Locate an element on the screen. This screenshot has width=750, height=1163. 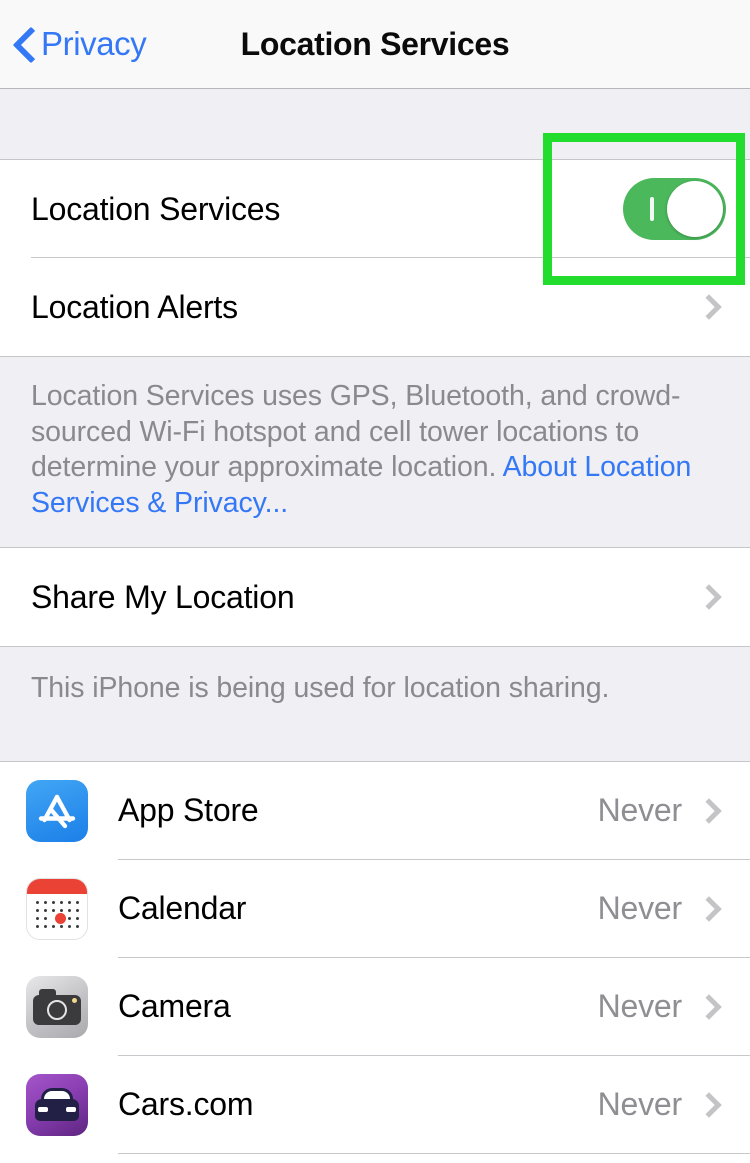
row-label-location-alerts: Location Alerts is located at coordinates (134, 306).